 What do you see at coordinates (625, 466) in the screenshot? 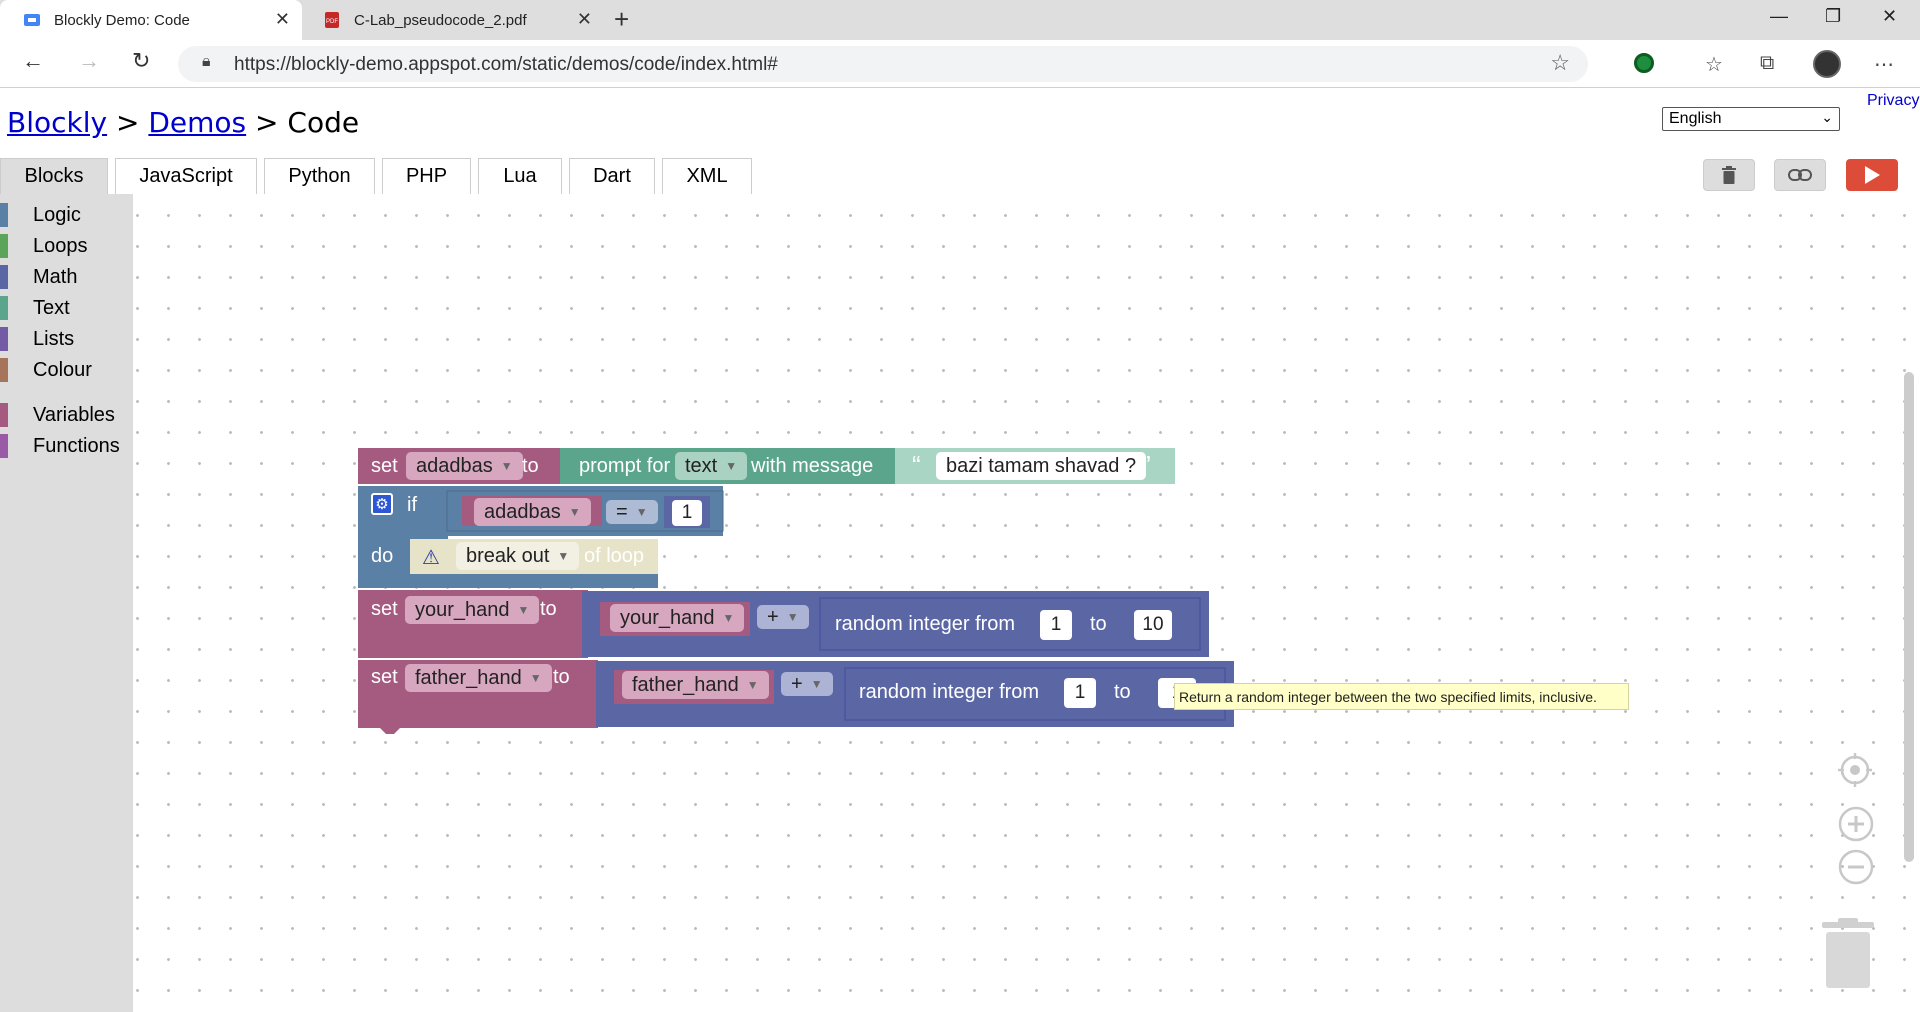
I see `prompt-for-label: prompt for` at bounding box center [625, 466].